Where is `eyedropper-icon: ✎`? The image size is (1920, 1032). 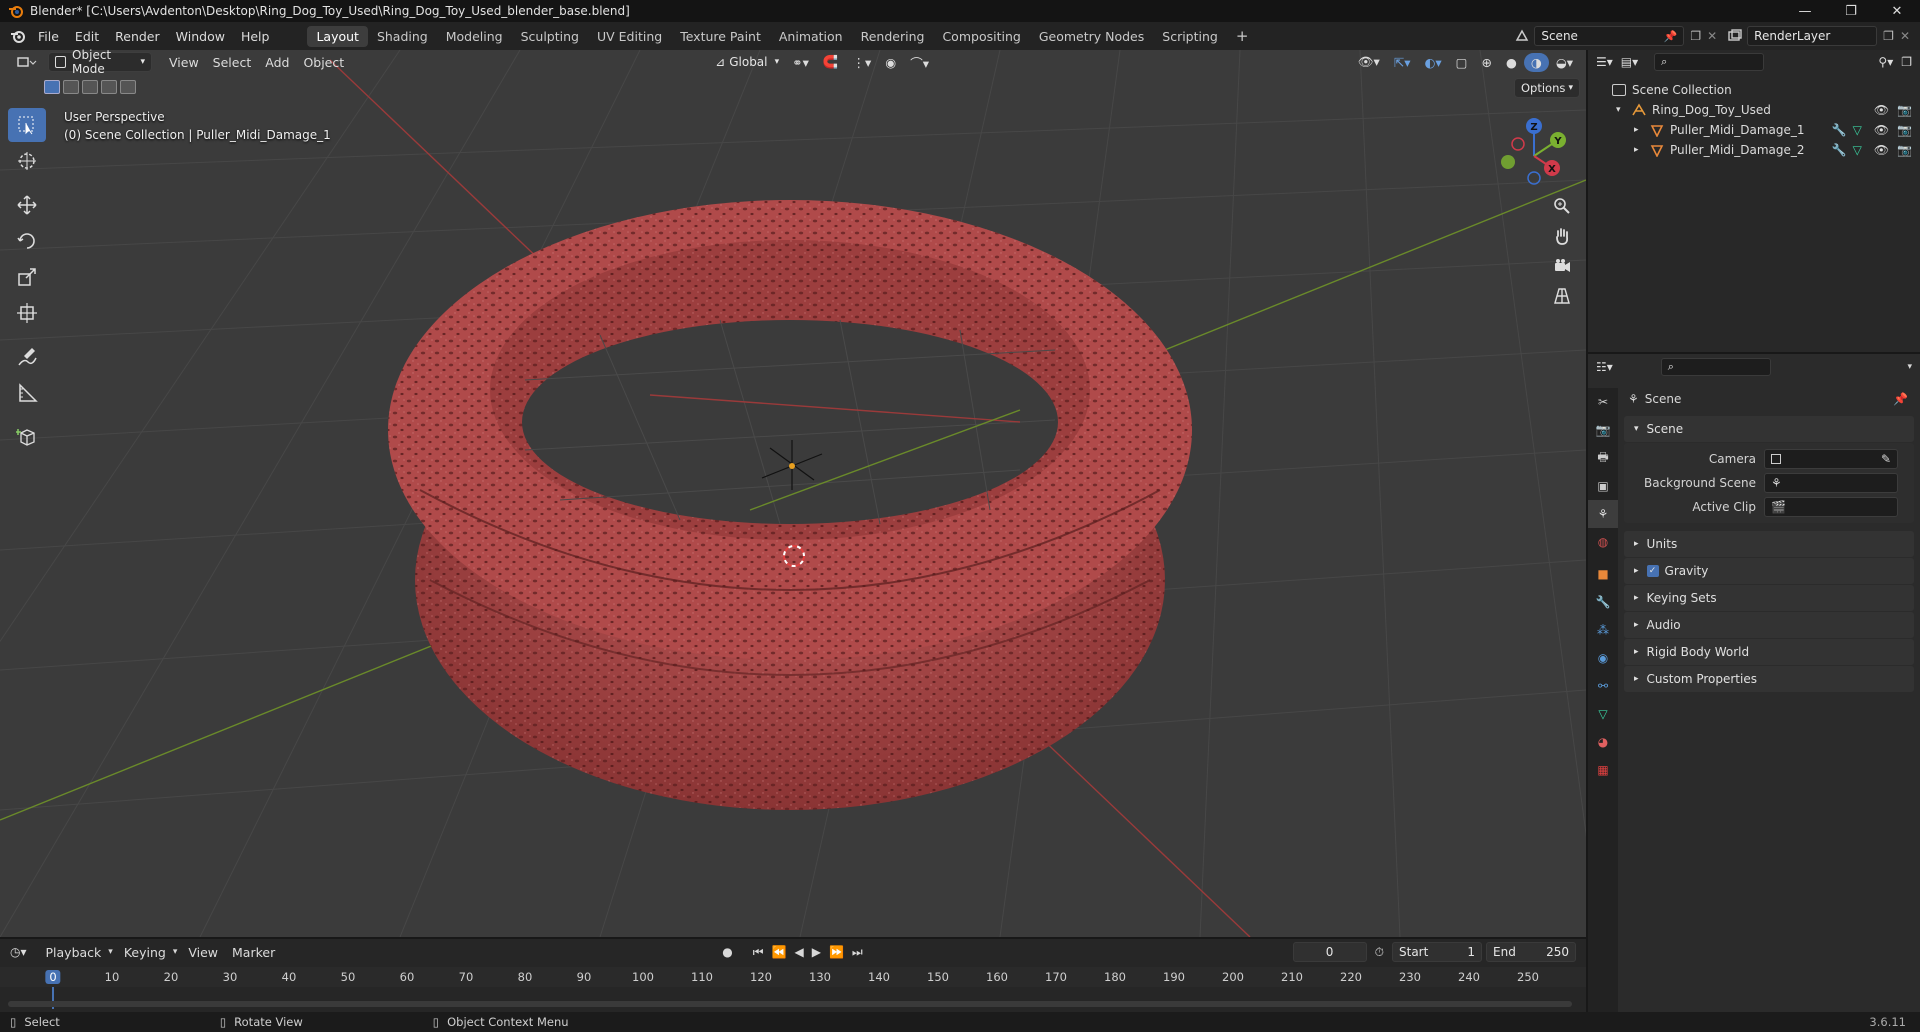 eyedropper-icon: ✎ is located at coordinates (1886, 459).